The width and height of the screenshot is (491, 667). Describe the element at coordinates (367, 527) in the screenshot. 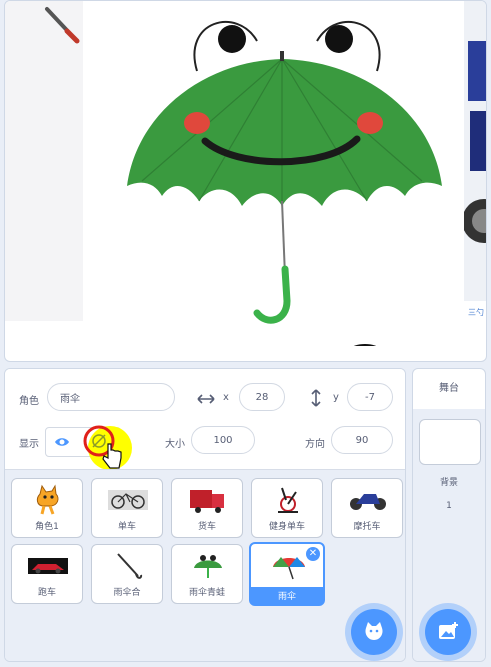

I see `sprite-card-name: 摩托车` at that location.